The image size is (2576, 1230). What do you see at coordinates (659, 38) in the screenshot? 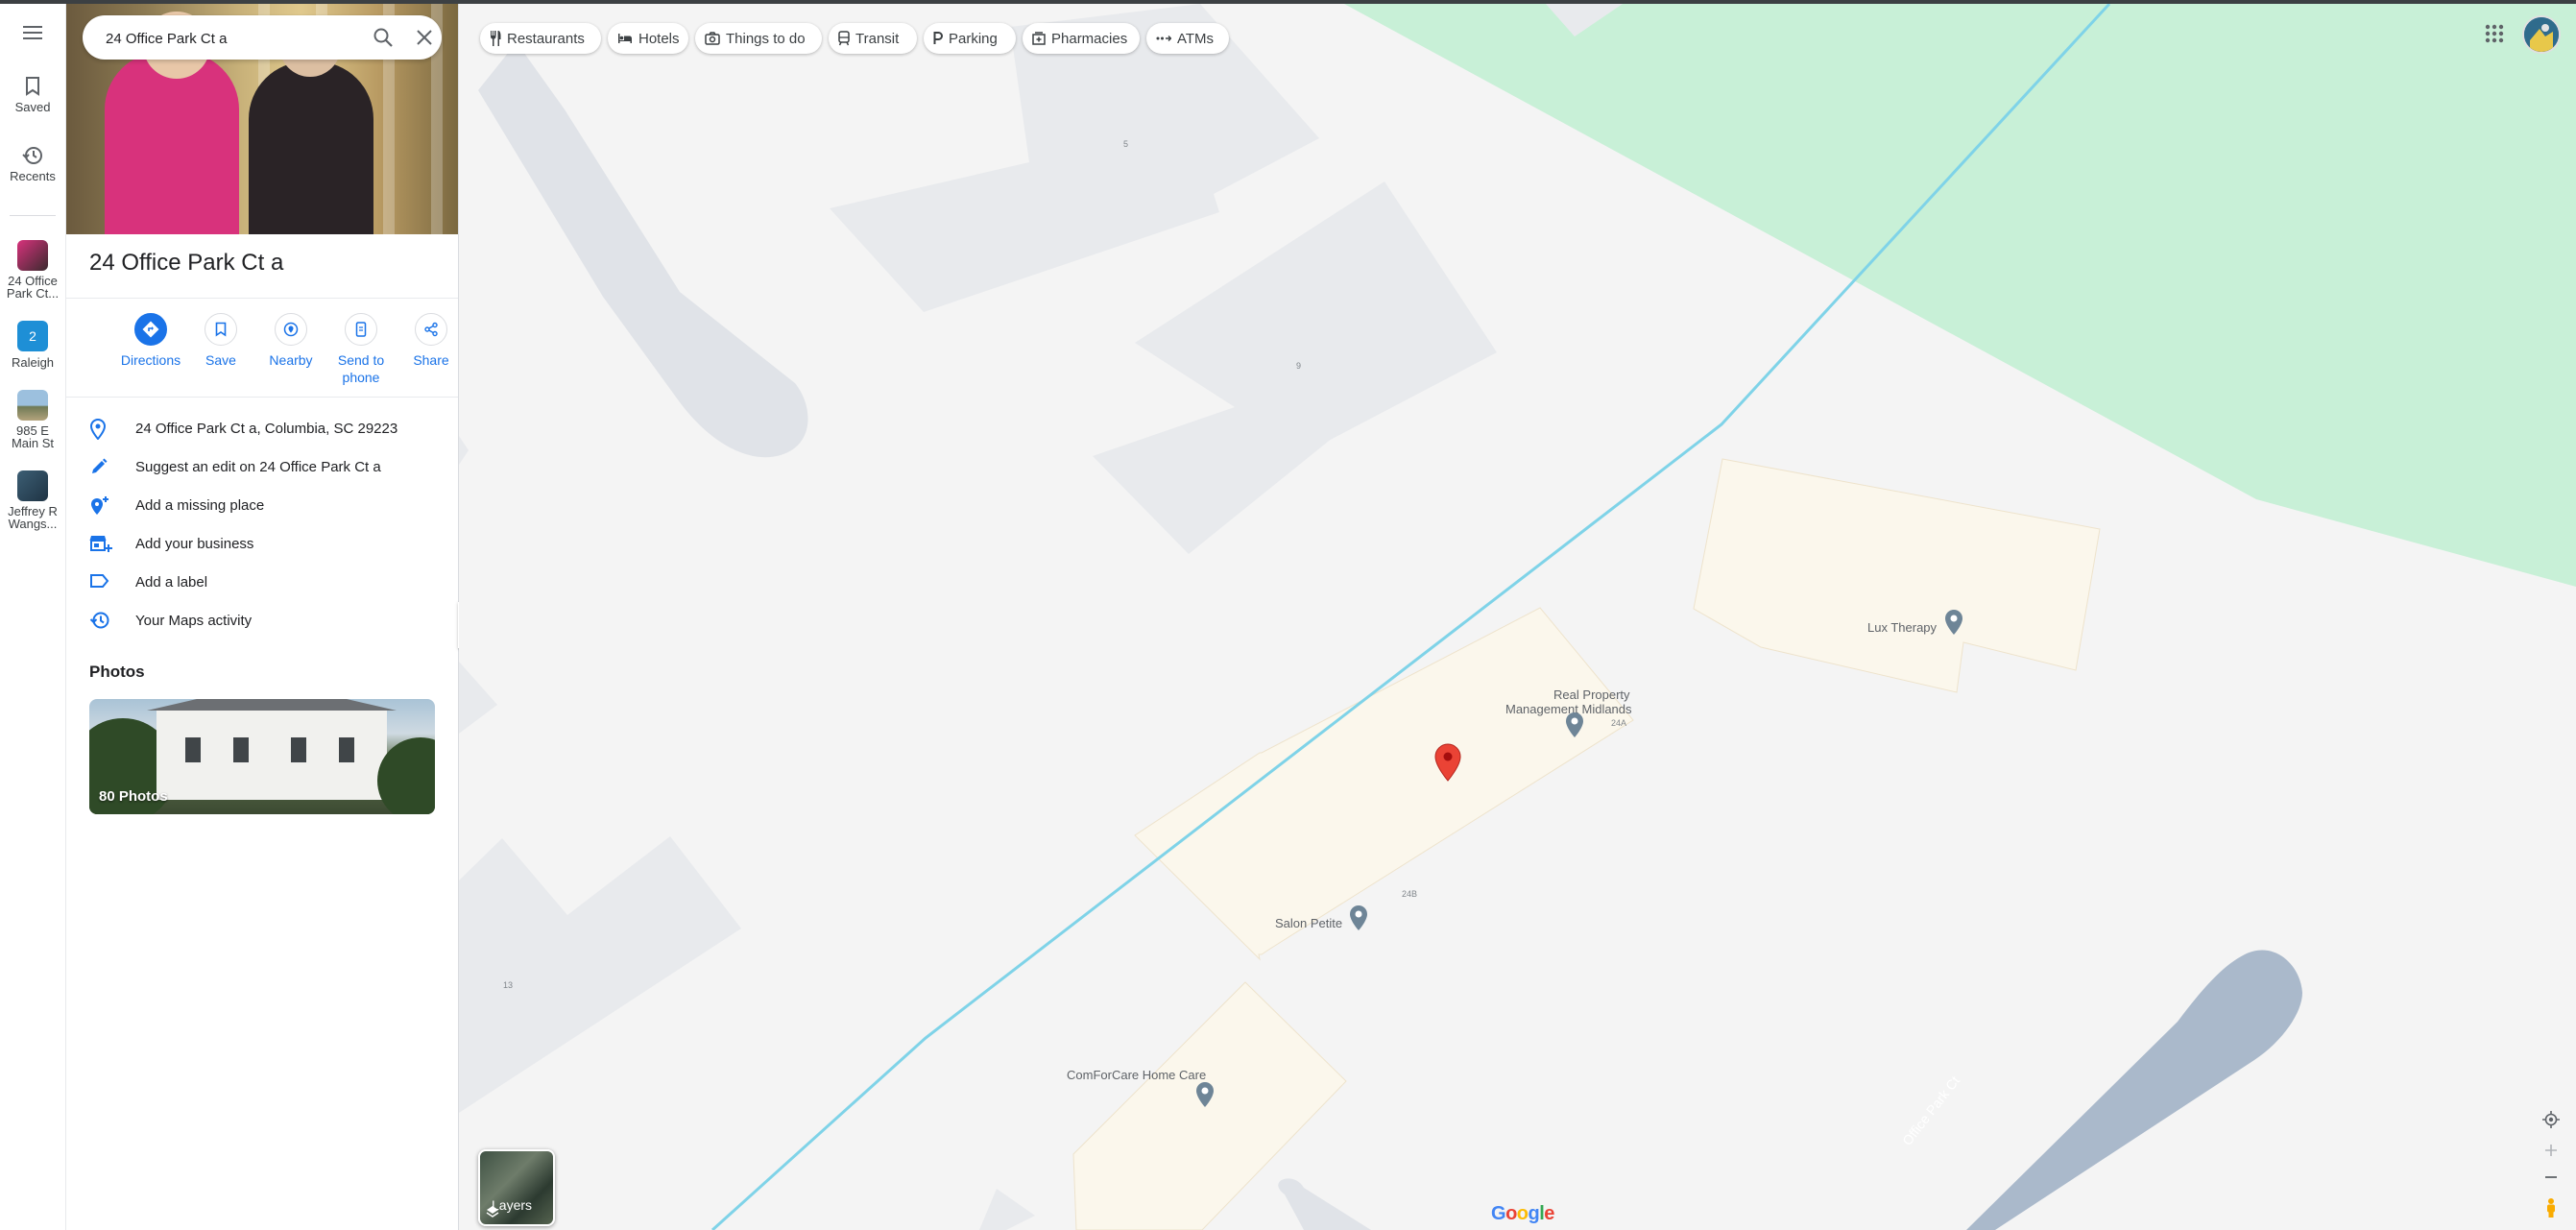
I see `chip-label: Hotels` at bounding box center [659, 38].